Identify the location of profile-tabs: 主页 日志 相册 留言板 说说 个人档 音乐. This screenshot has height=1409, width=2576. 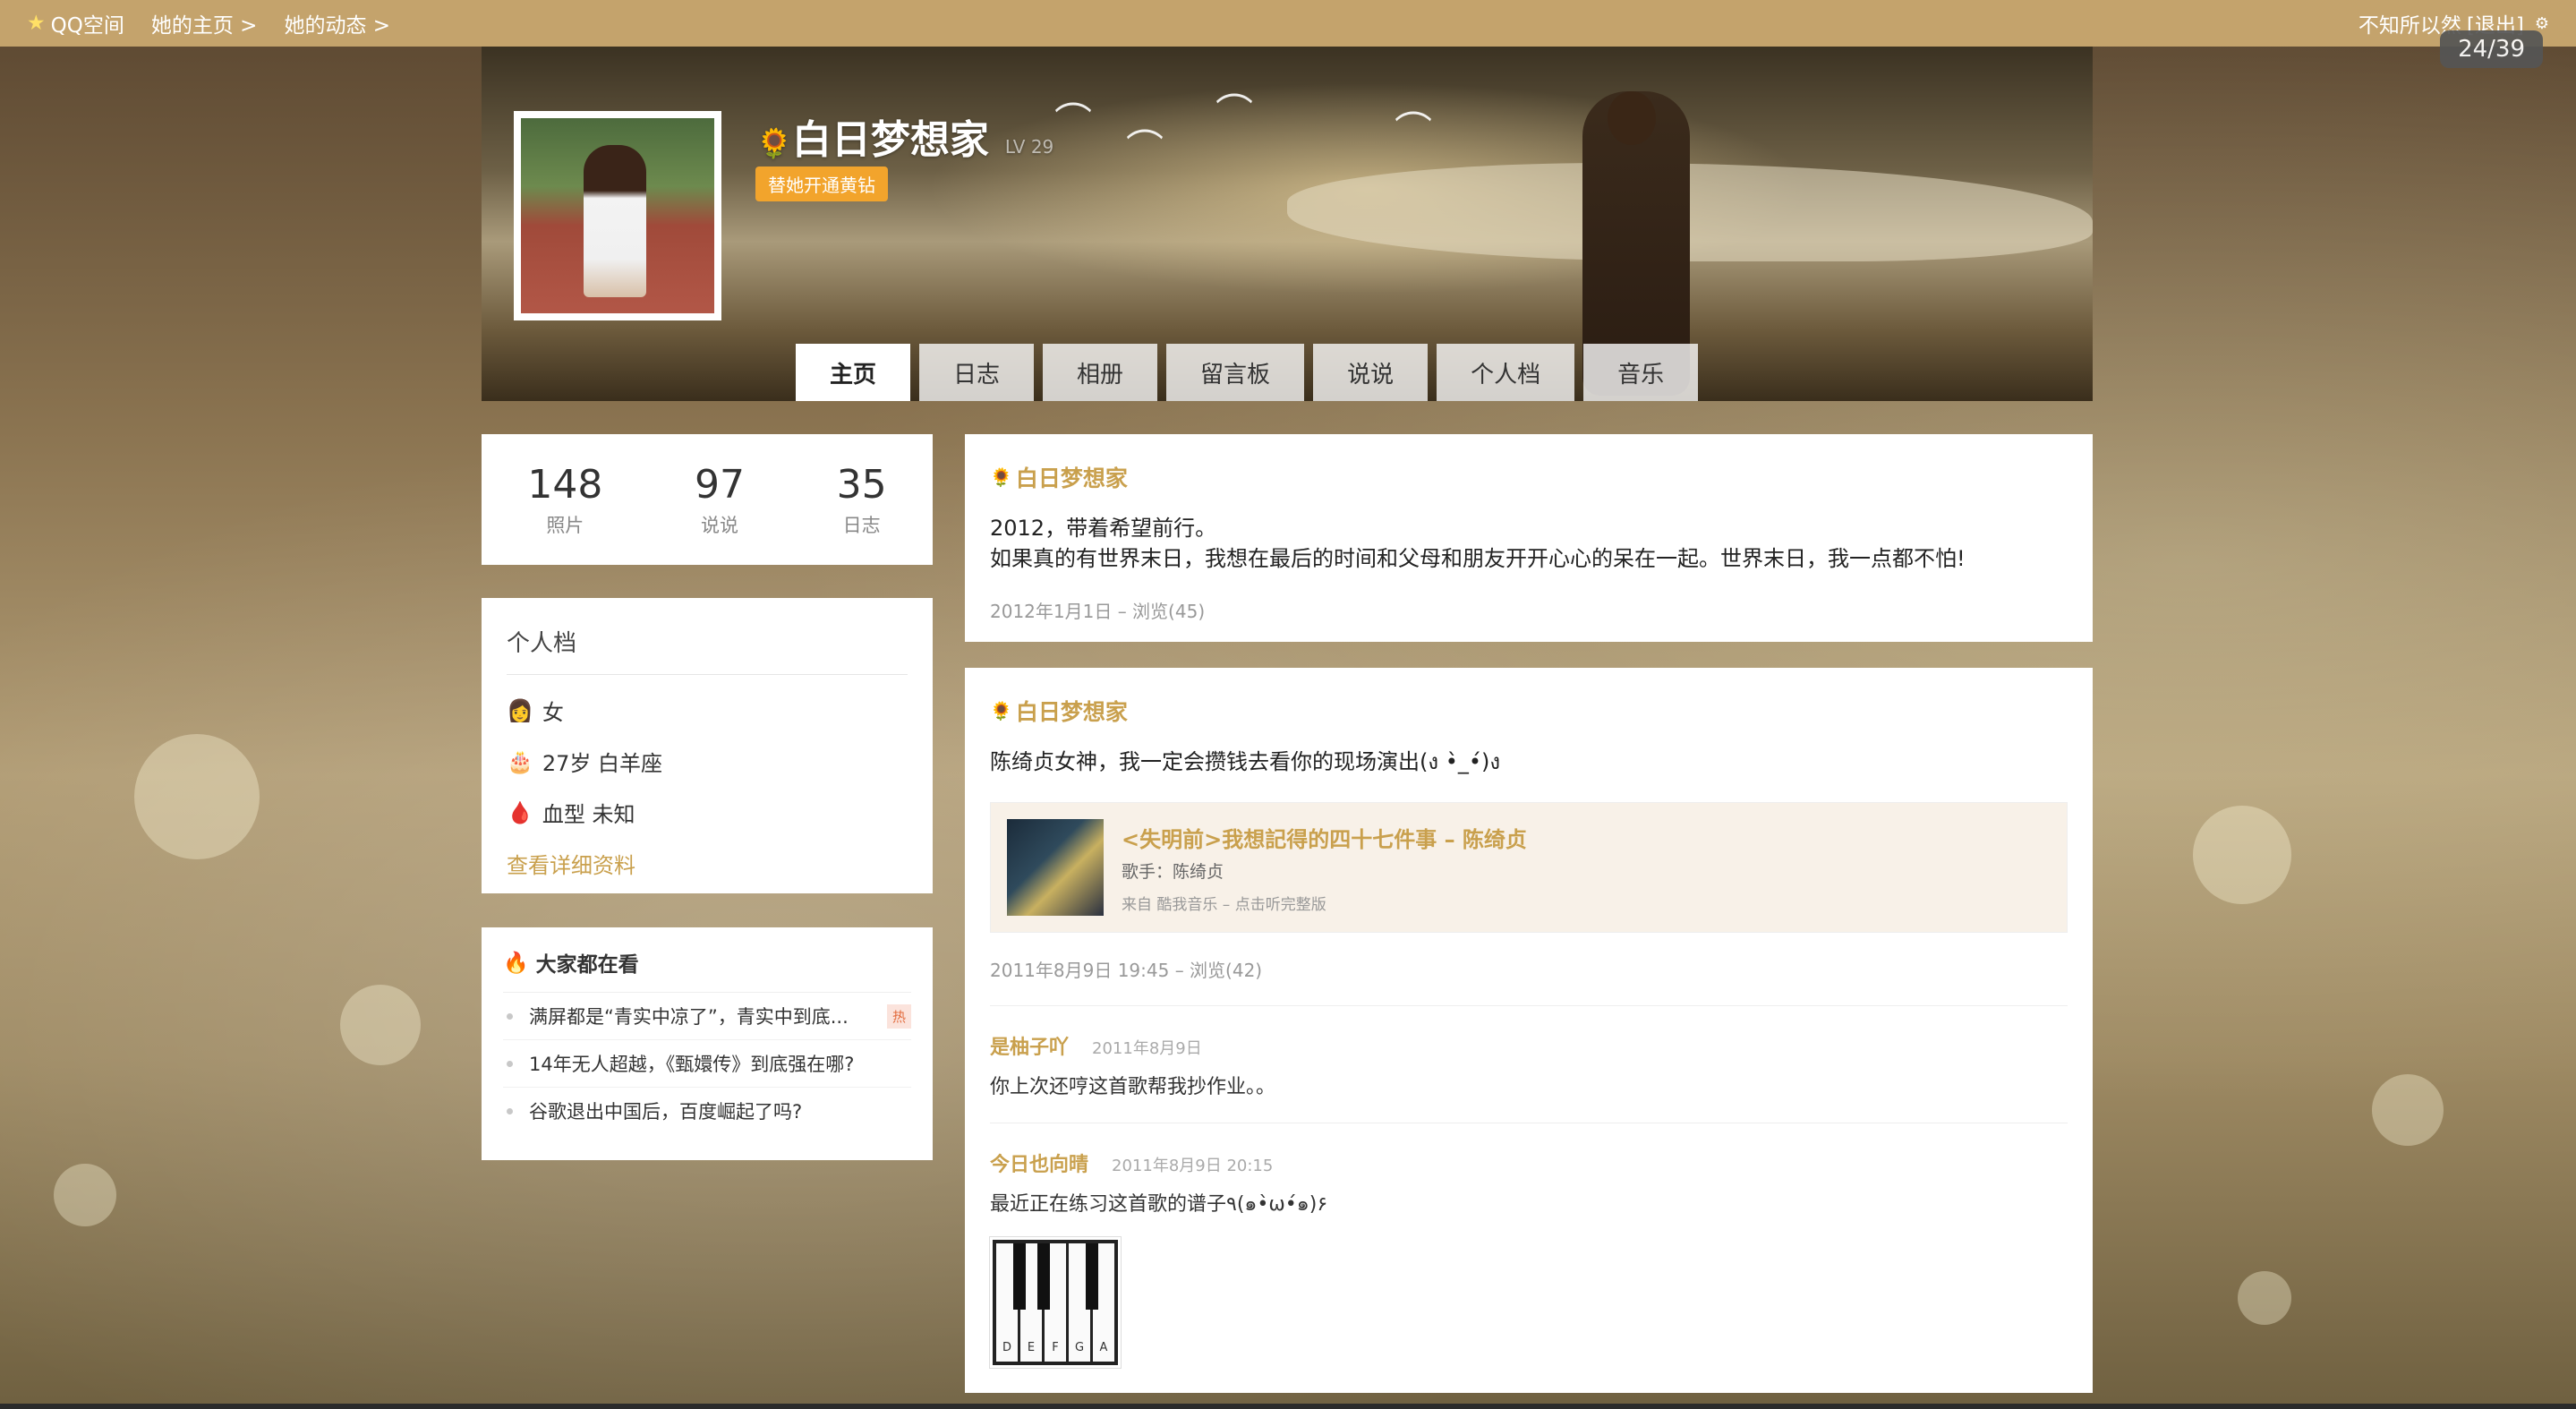
(1247, 373).